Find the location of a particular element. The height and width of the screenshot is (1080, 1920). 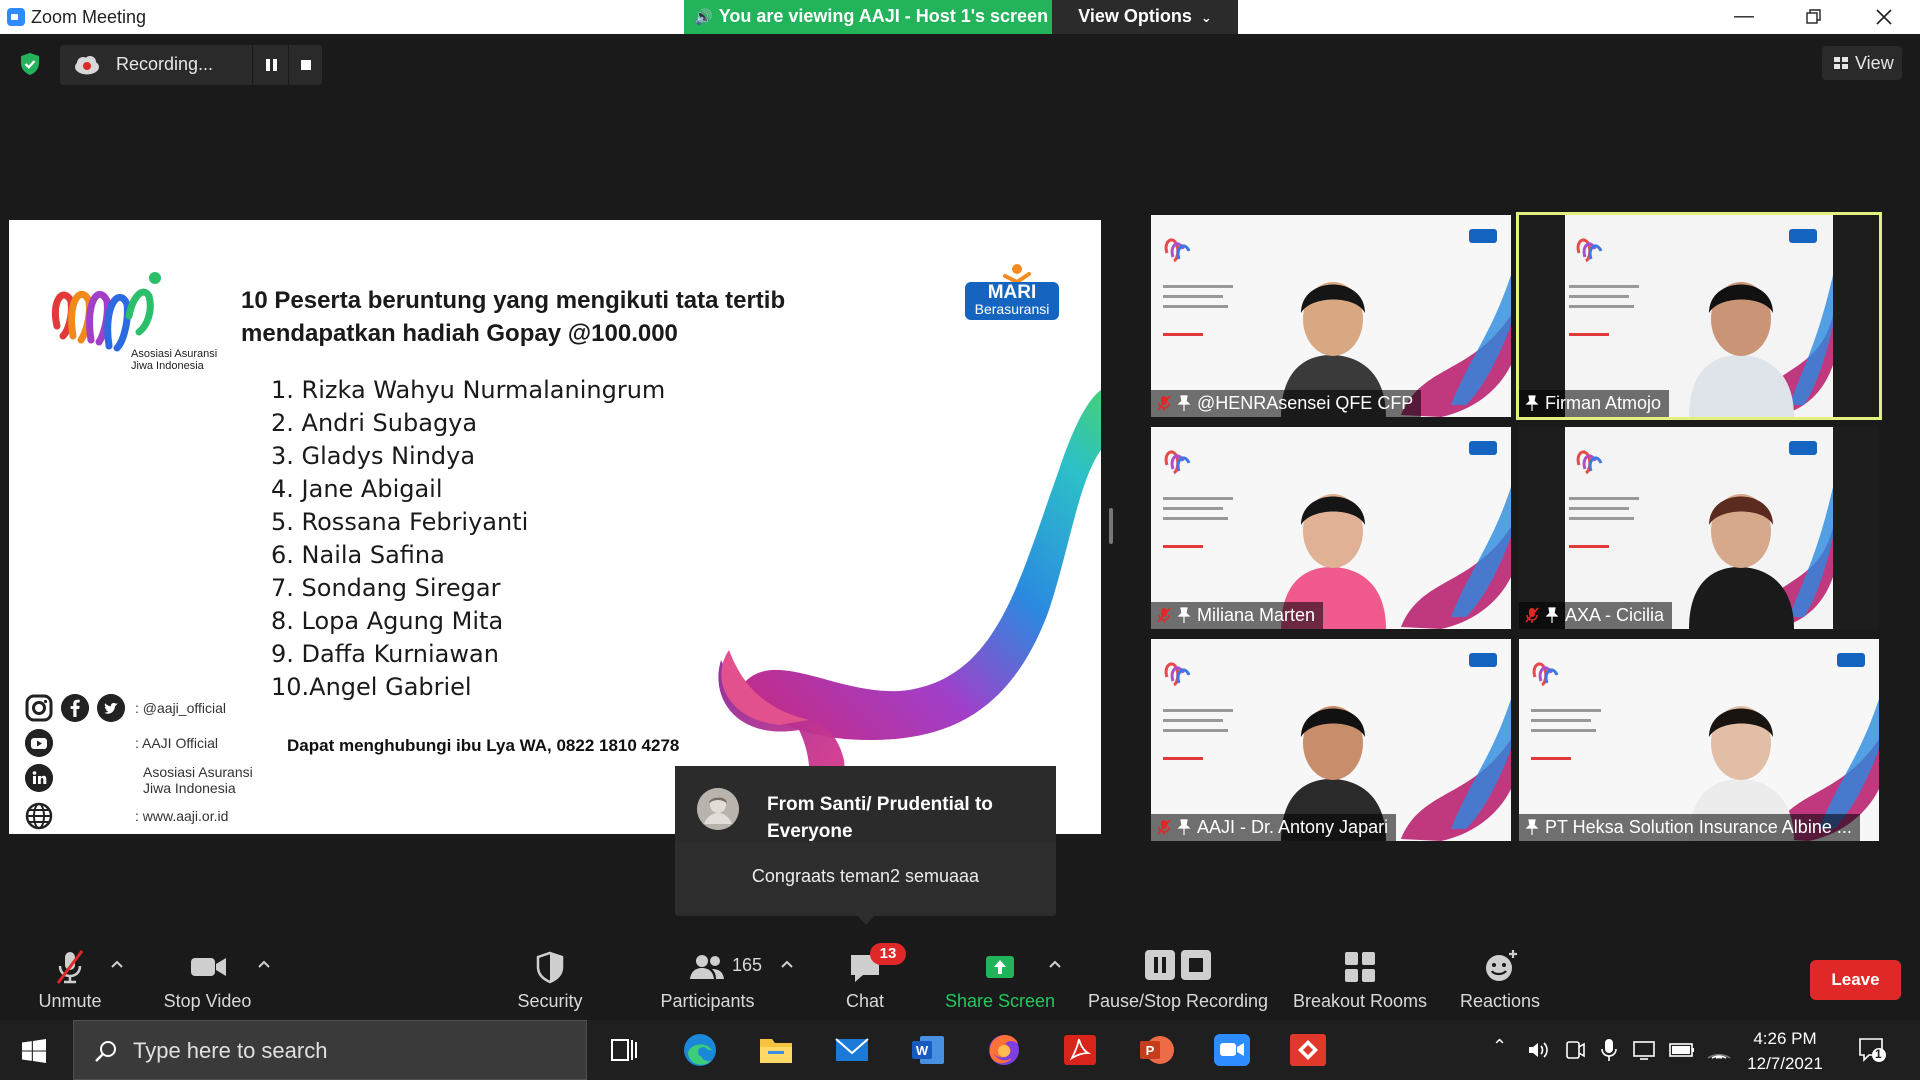

anydesk-icon is located at coordinates (1308, 1050).